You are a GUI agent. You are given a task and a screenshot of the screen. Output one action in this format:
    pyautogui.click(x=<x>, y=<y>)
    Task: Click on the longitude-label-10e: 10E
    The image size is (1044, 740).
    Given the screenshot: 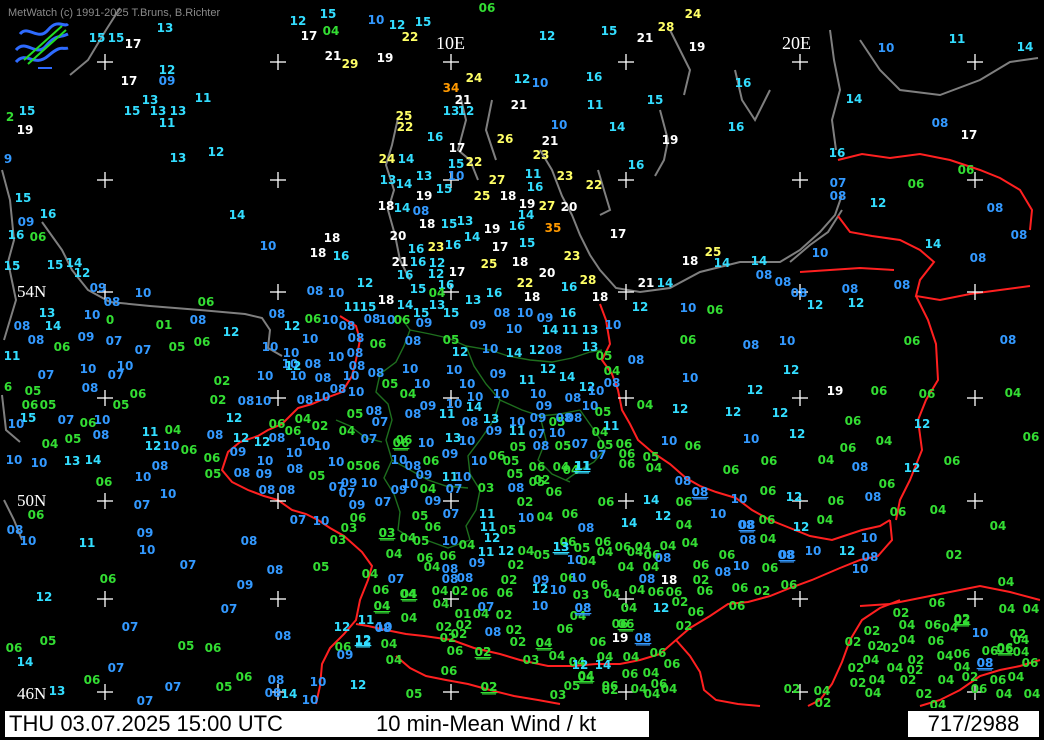 What is the action you would take?
    pyautogui.click(x=450, y=43)
    